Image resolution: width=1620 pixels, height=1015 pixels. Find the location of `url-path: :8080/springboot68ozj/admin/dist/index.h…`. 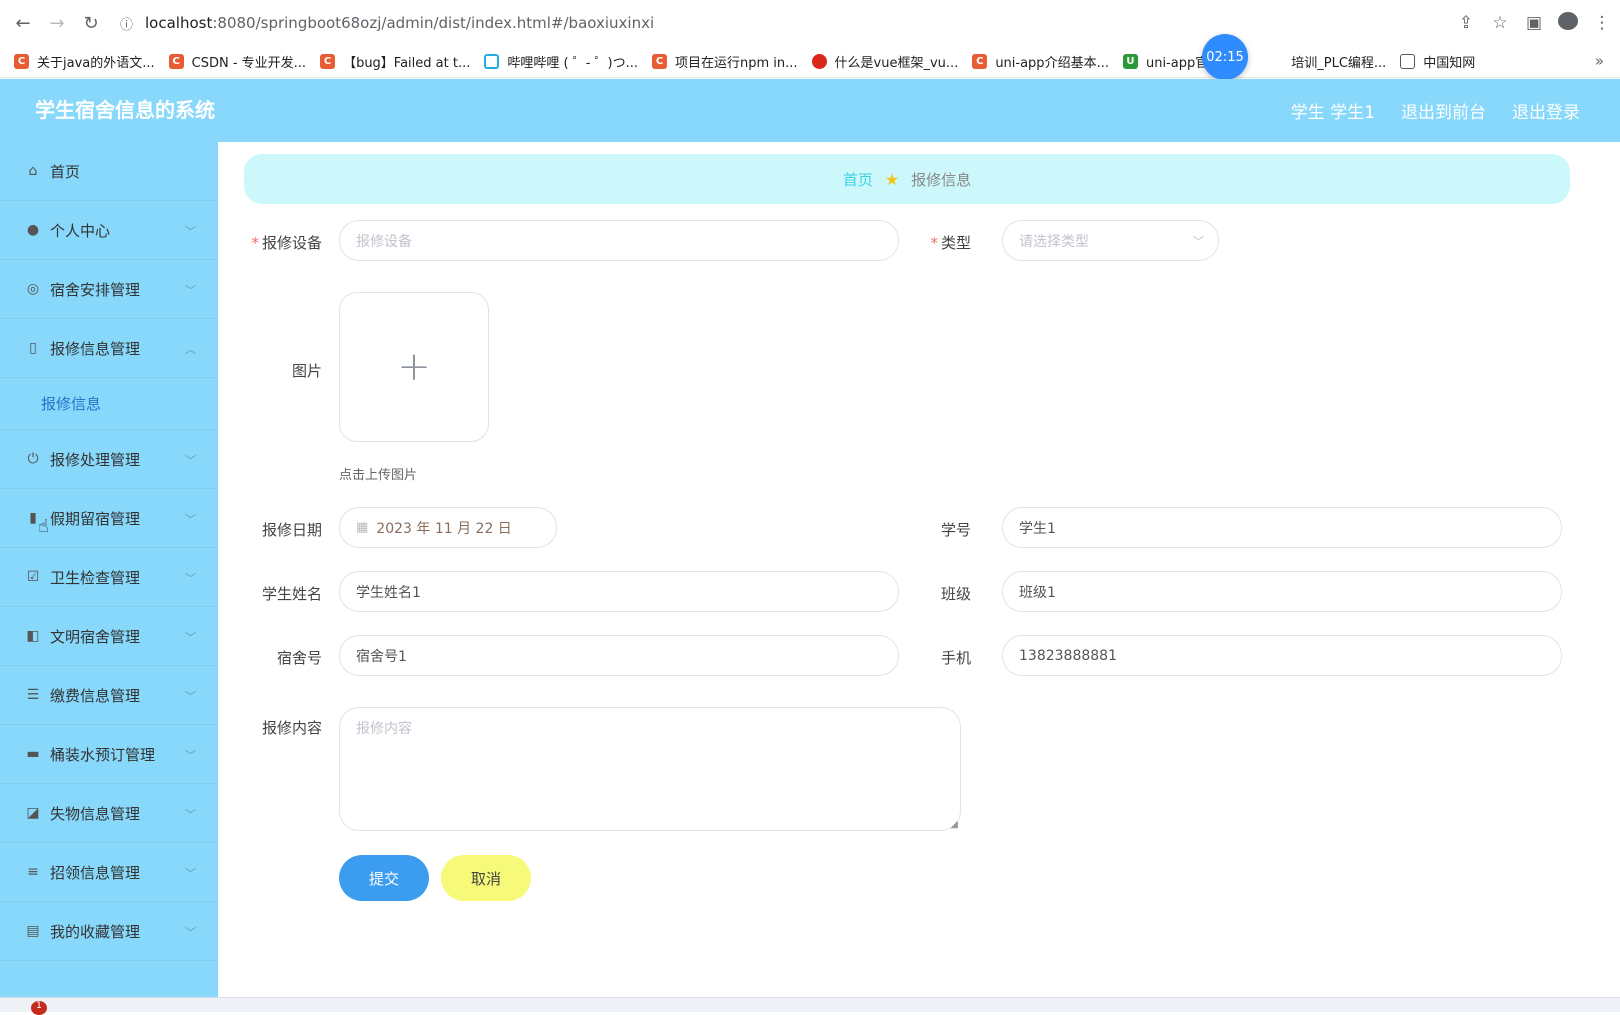

url-path: :8080/springboot68ozj/admin/dist/index.h… is located at coordinates (433, 23).